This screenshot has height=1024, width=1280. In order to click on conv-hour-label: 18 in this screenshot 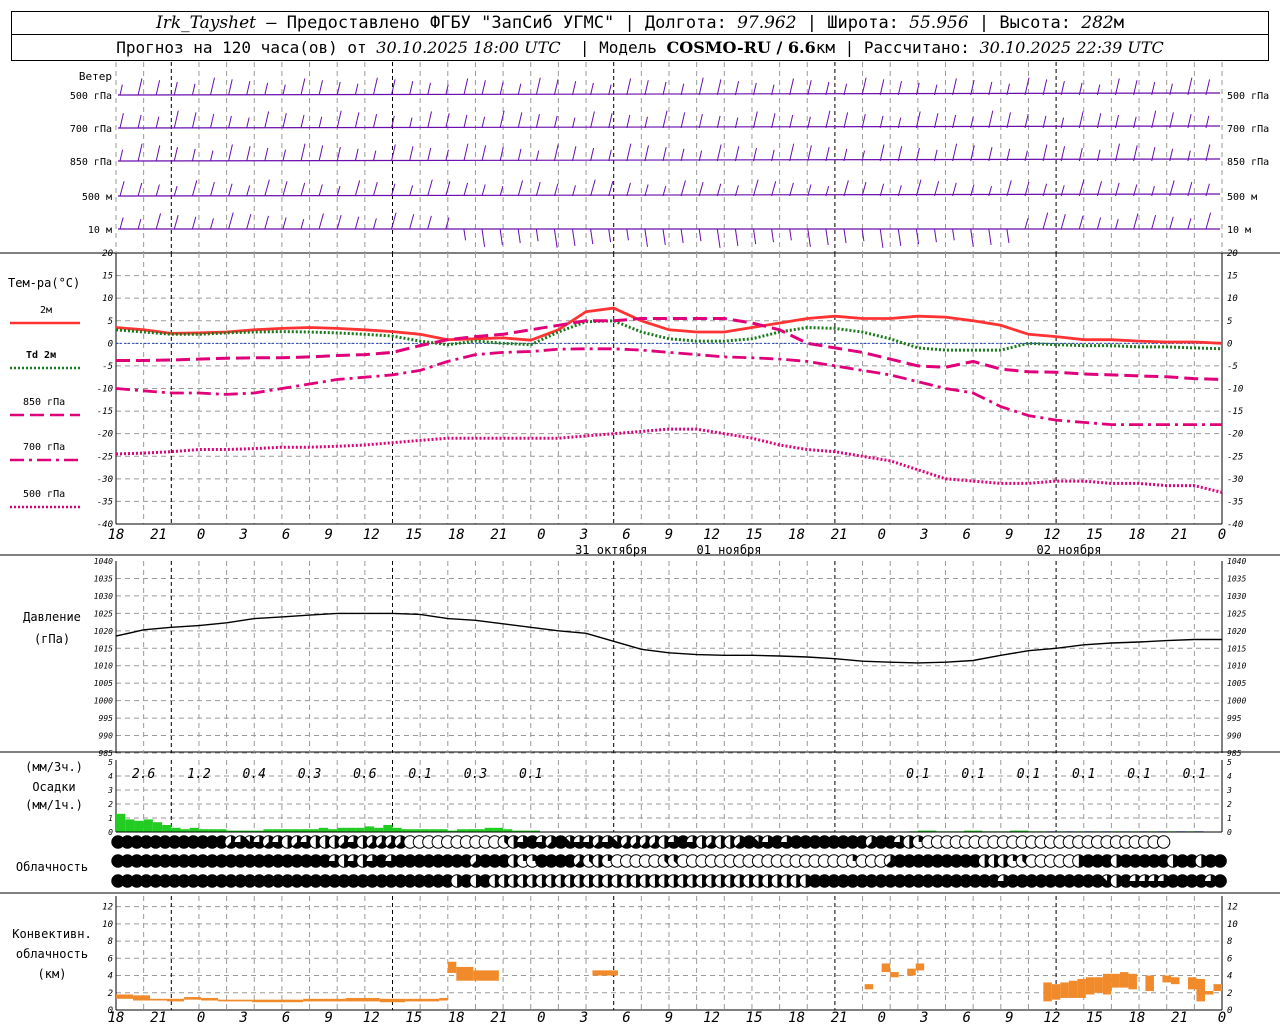, I will do `click(1136, 1017)`.